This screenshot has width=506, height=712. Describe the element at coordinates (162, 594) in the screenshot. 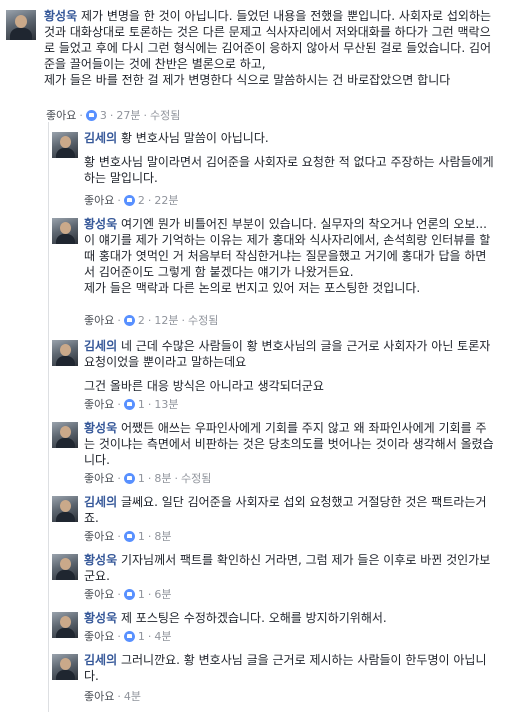

I see `timestamp: 6분` at that location.